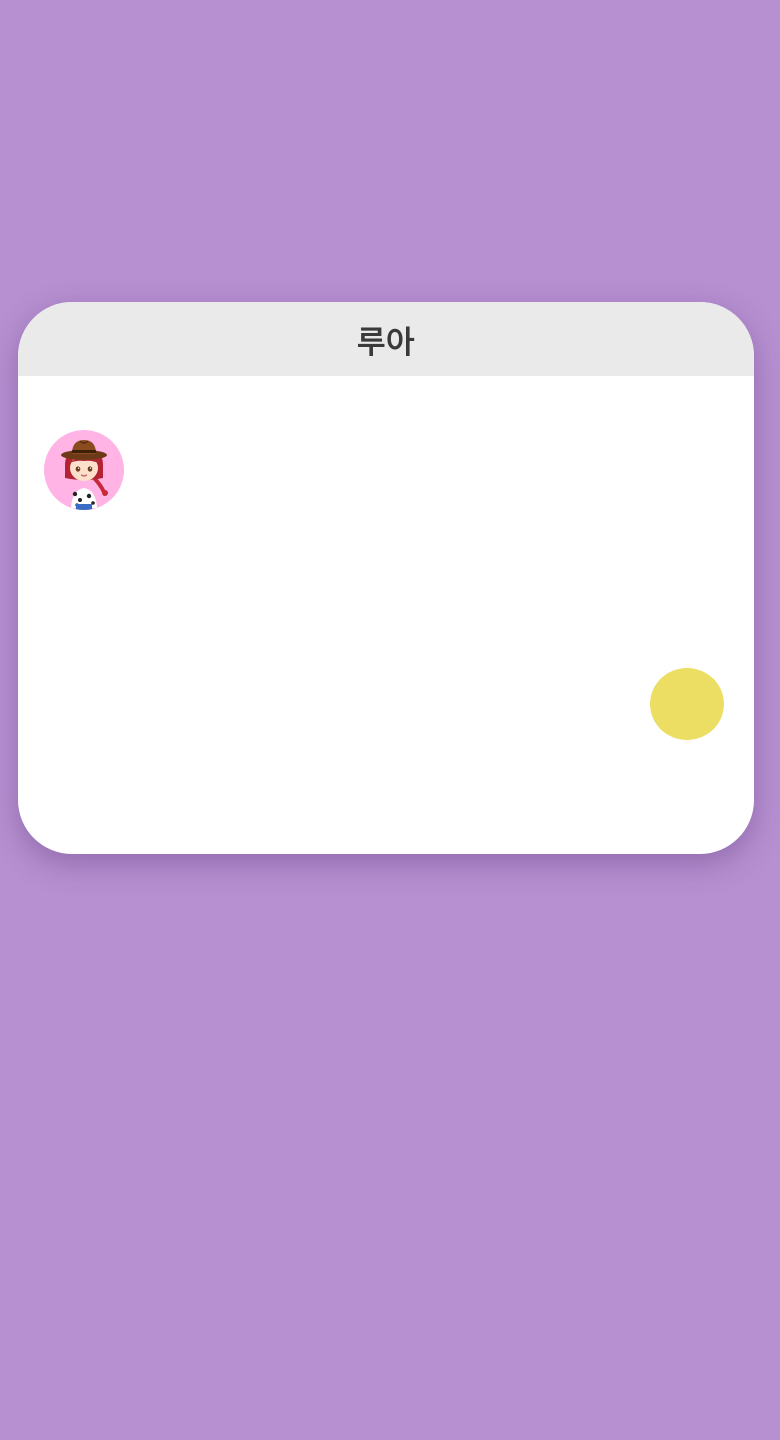  I want to click on card-title: 루아, so click(386, 342).